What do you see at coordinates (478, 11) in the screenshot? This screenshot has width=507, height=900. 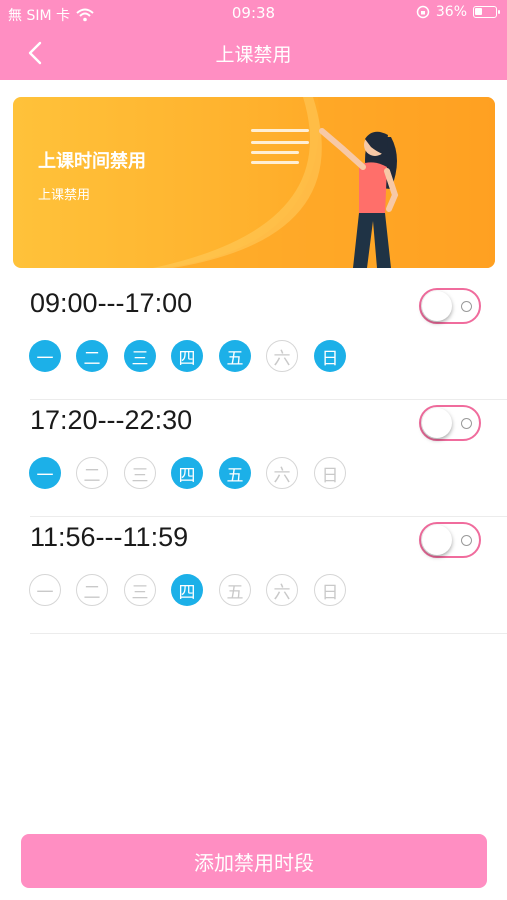 I see `battery-fill` at bounding box center [478, 11].